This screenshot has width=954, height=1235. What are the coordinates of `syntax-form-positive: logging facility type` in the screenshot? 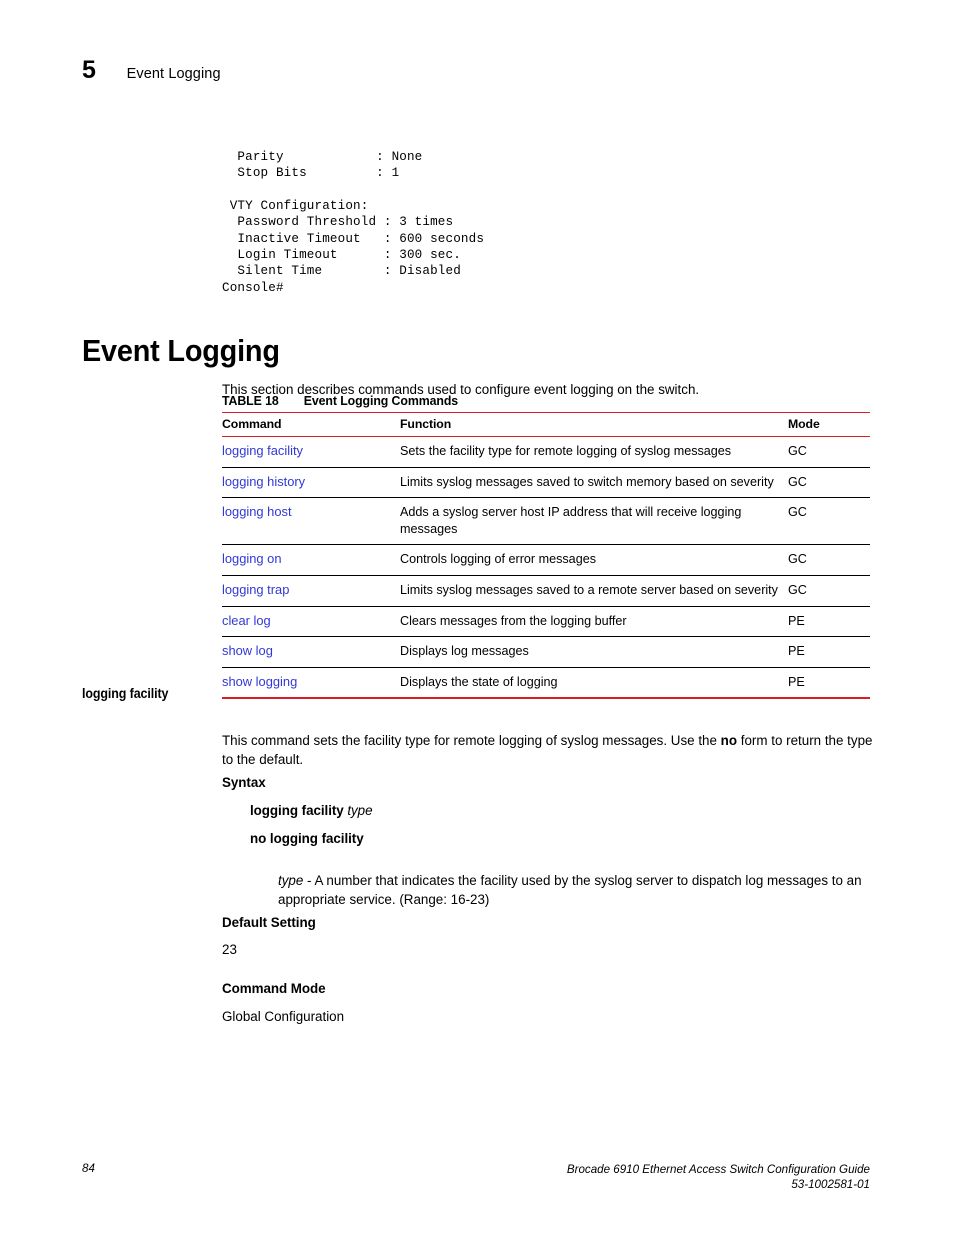 It's located at (311, 810).